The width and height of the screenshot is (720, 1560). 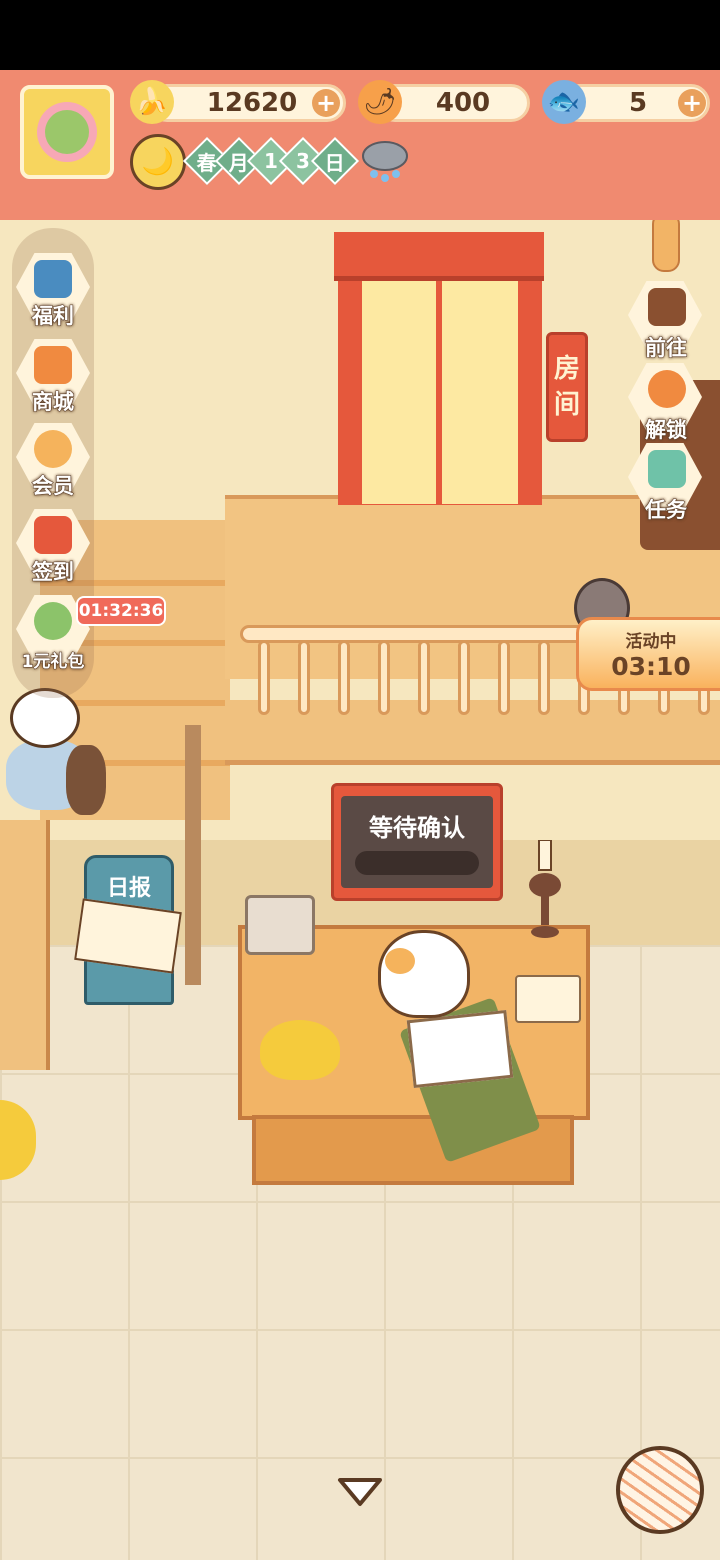 I want to click on cat-spot, so click(x=400, y=961).